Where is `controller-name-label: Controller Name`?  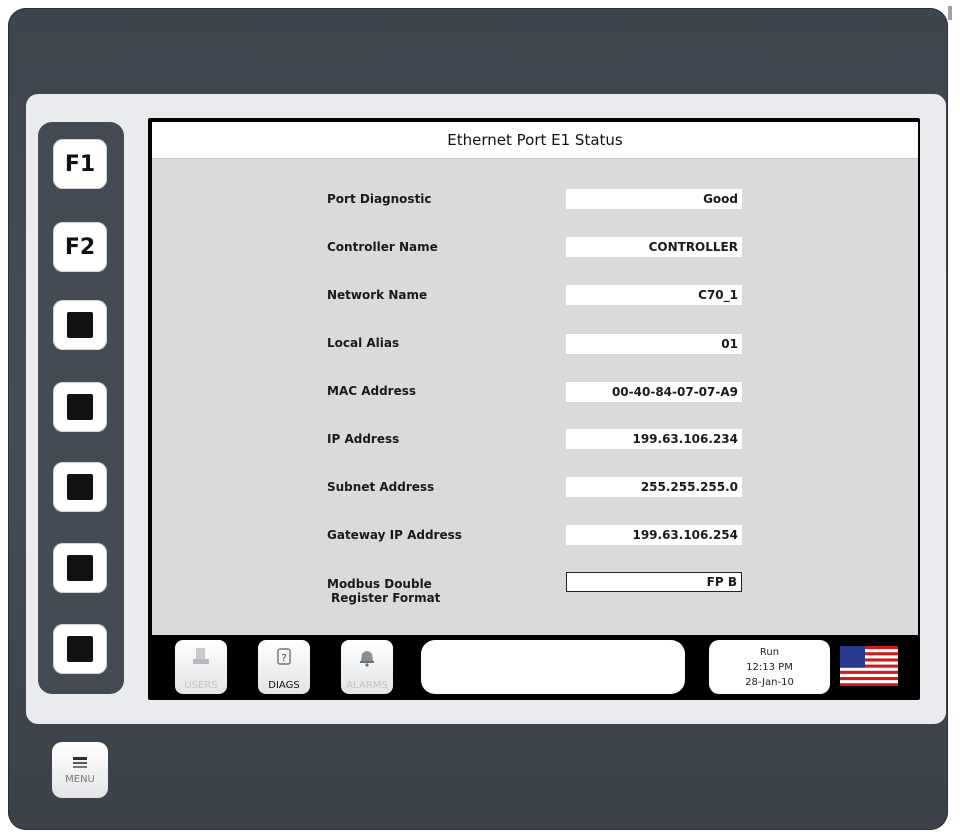 controller-name-label: Controller Name is located at coordinates (382, 247).